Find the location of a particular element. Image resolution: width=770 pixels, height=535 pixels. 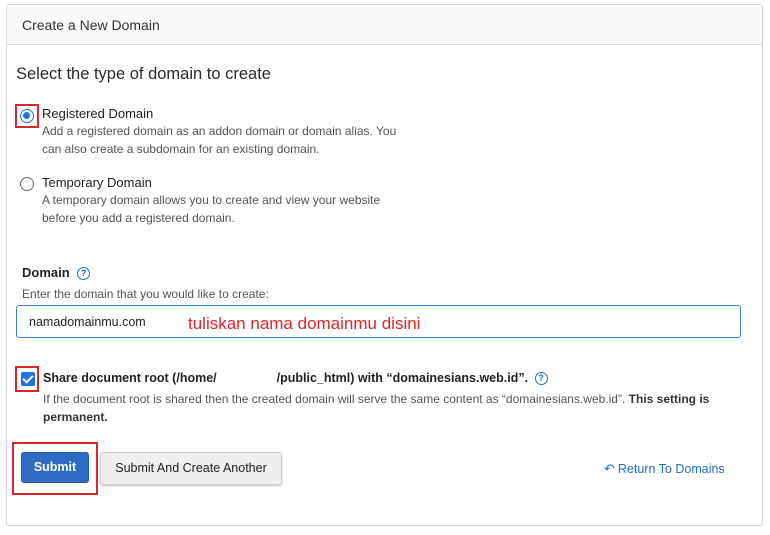

submit-button: Submit is located at coordinates (55, 467).